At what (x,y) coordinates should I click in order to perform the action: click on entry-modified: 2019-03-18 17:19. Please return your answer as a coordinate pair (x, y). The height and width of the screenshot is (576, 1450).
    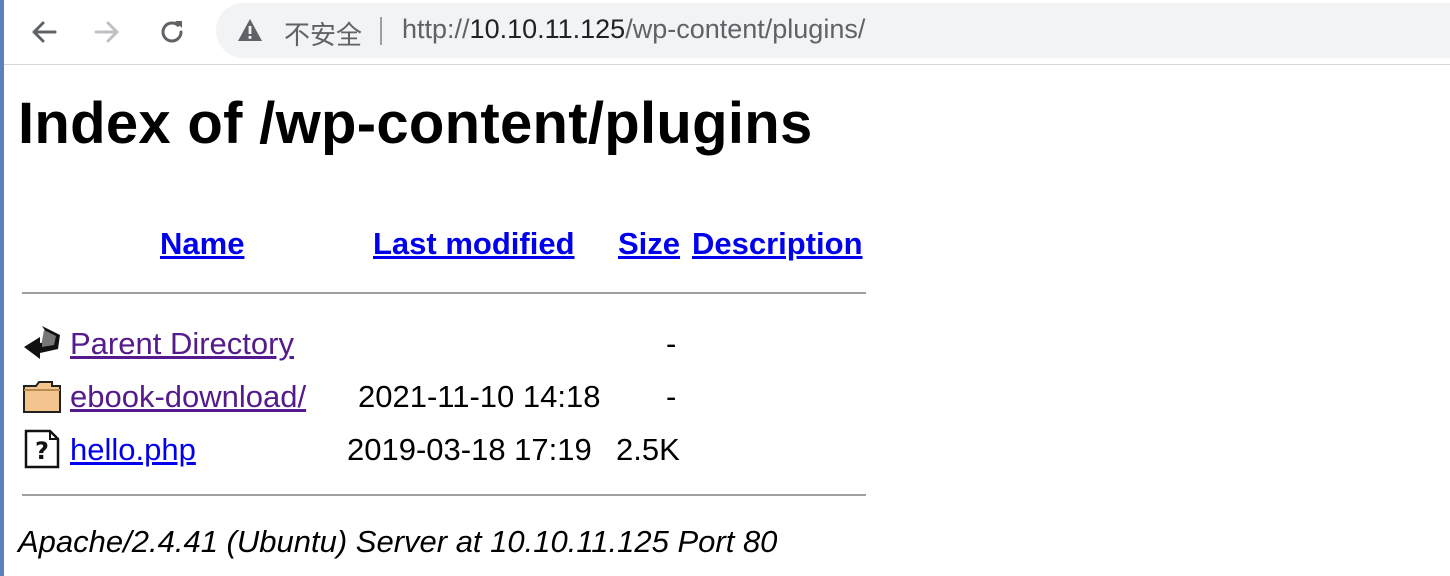
    Looking at the image, I should click on (469, 449).